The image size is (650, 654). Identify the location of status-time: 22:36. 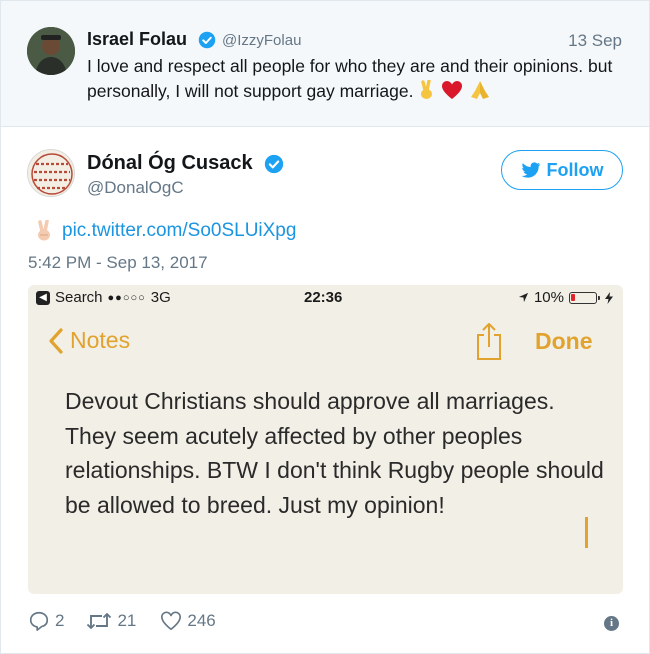
(323, 297).